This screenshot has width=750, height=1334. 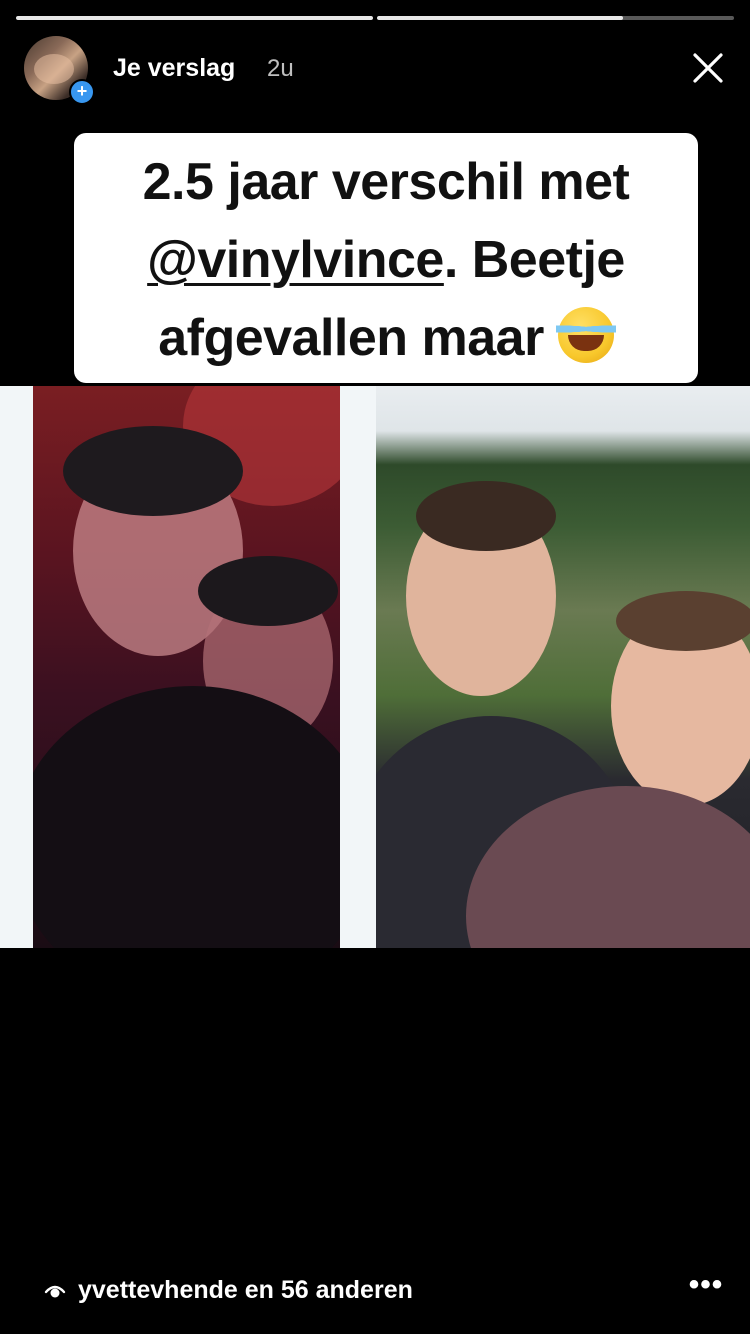 I want to click on story-progress-bar, so click(x=375, y=18).